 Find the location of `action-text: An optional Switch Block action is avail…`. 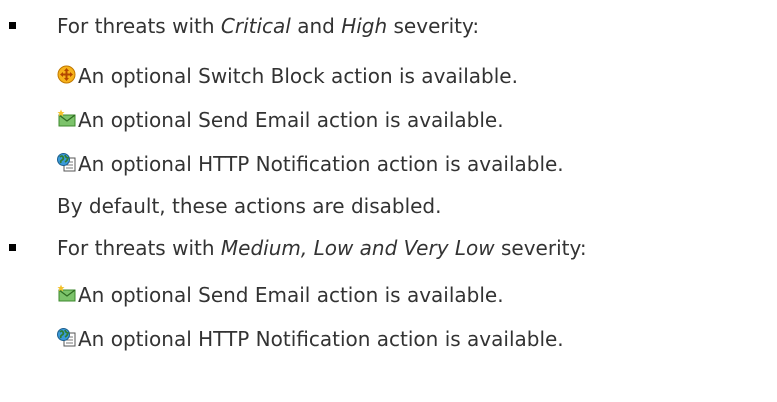

action-text: An optional Switch Block action is avail… is located at coordinates (298, 76).